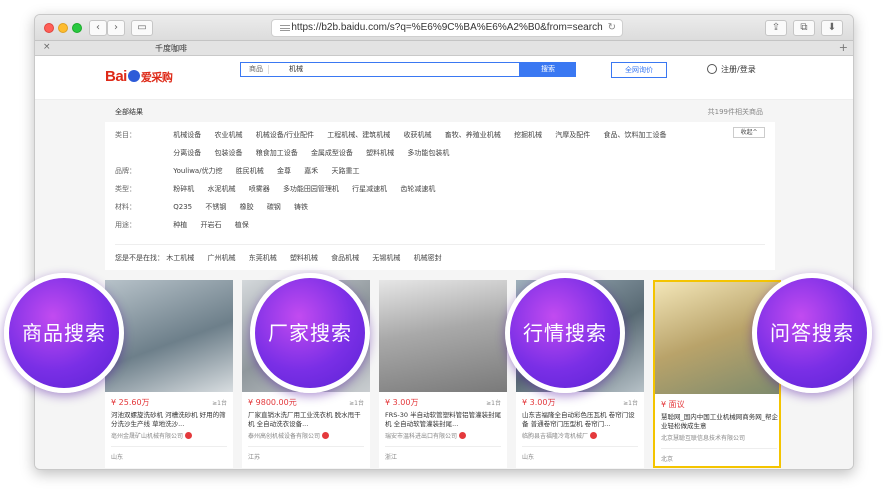  I want to click on filter-option: 包装设备, so click(228, 153).